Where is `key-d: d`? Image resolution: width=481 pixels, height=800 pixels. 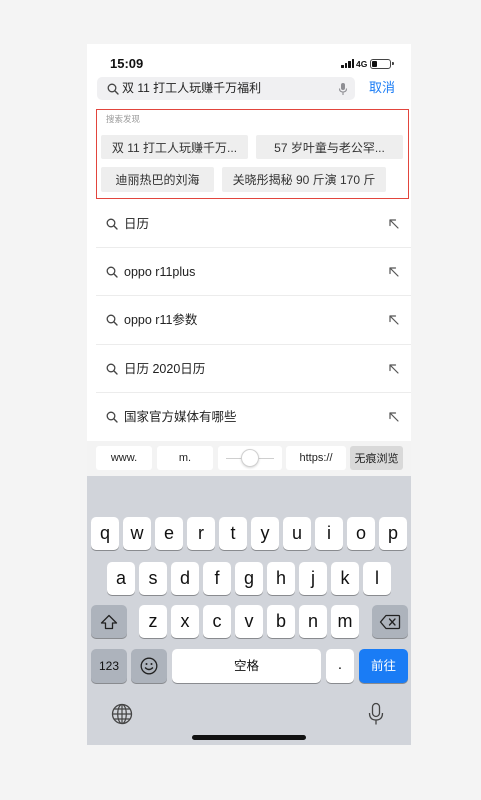
key-d: d is located at coordinates (185, 578).